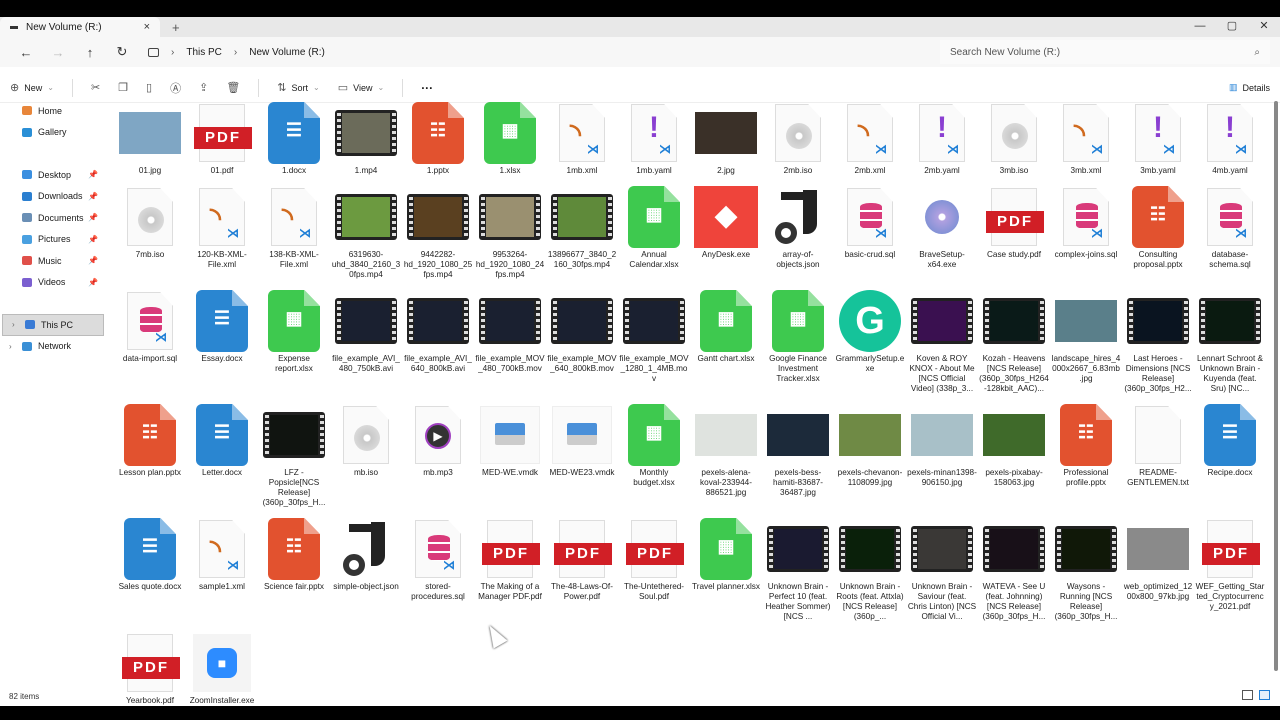 The image size is (1280, 720). I want to click on file-item: ⋊ data-import.sql, so click(150, 341).